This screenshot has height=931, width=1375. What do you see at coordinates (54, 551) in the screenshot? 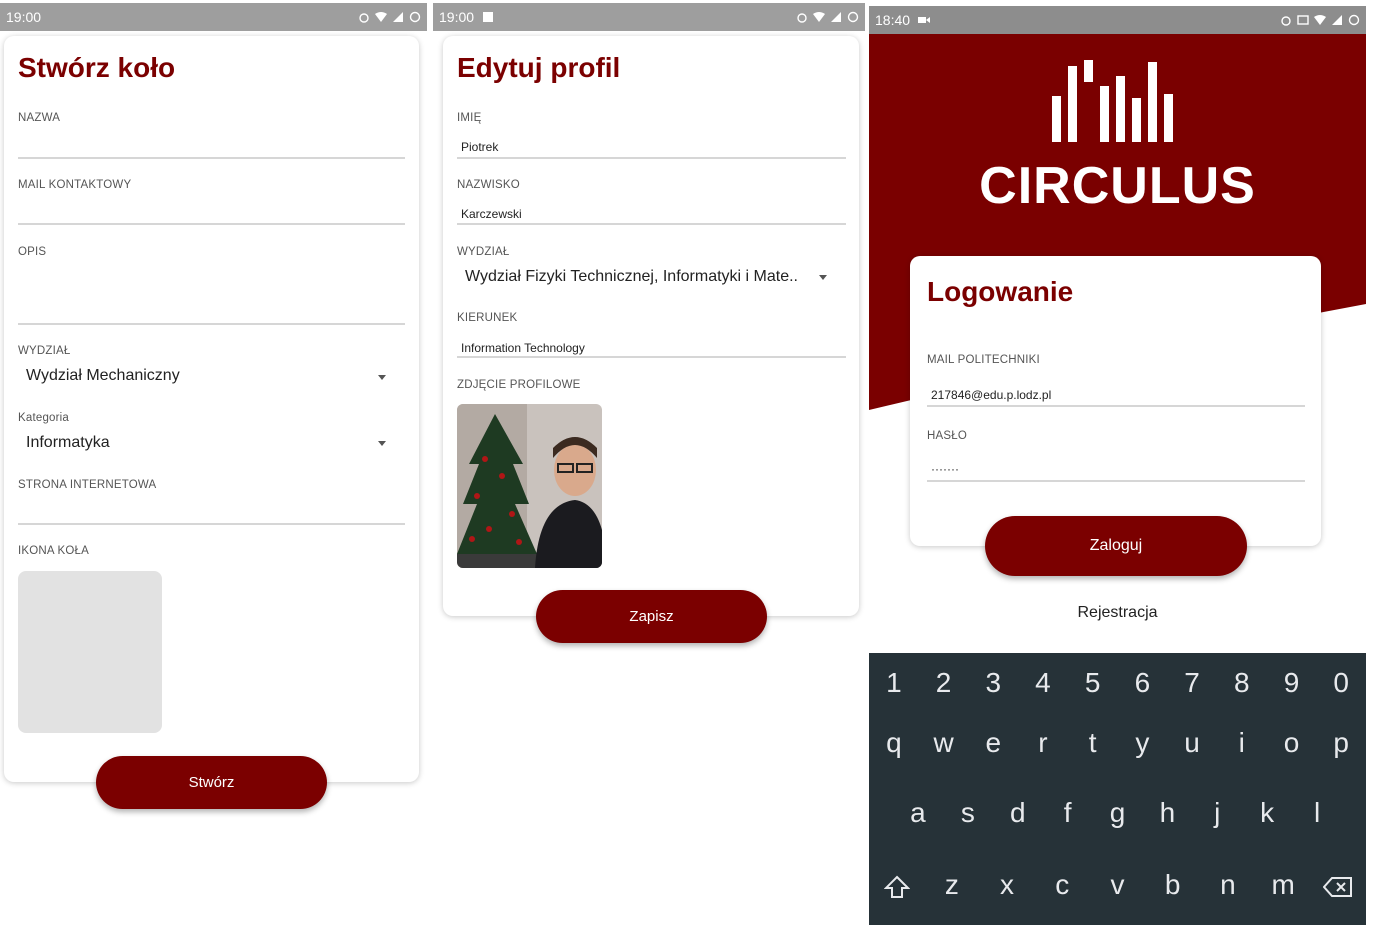
I see `icon-label: IKONA KOŁA` at bounding box center [54, 551].